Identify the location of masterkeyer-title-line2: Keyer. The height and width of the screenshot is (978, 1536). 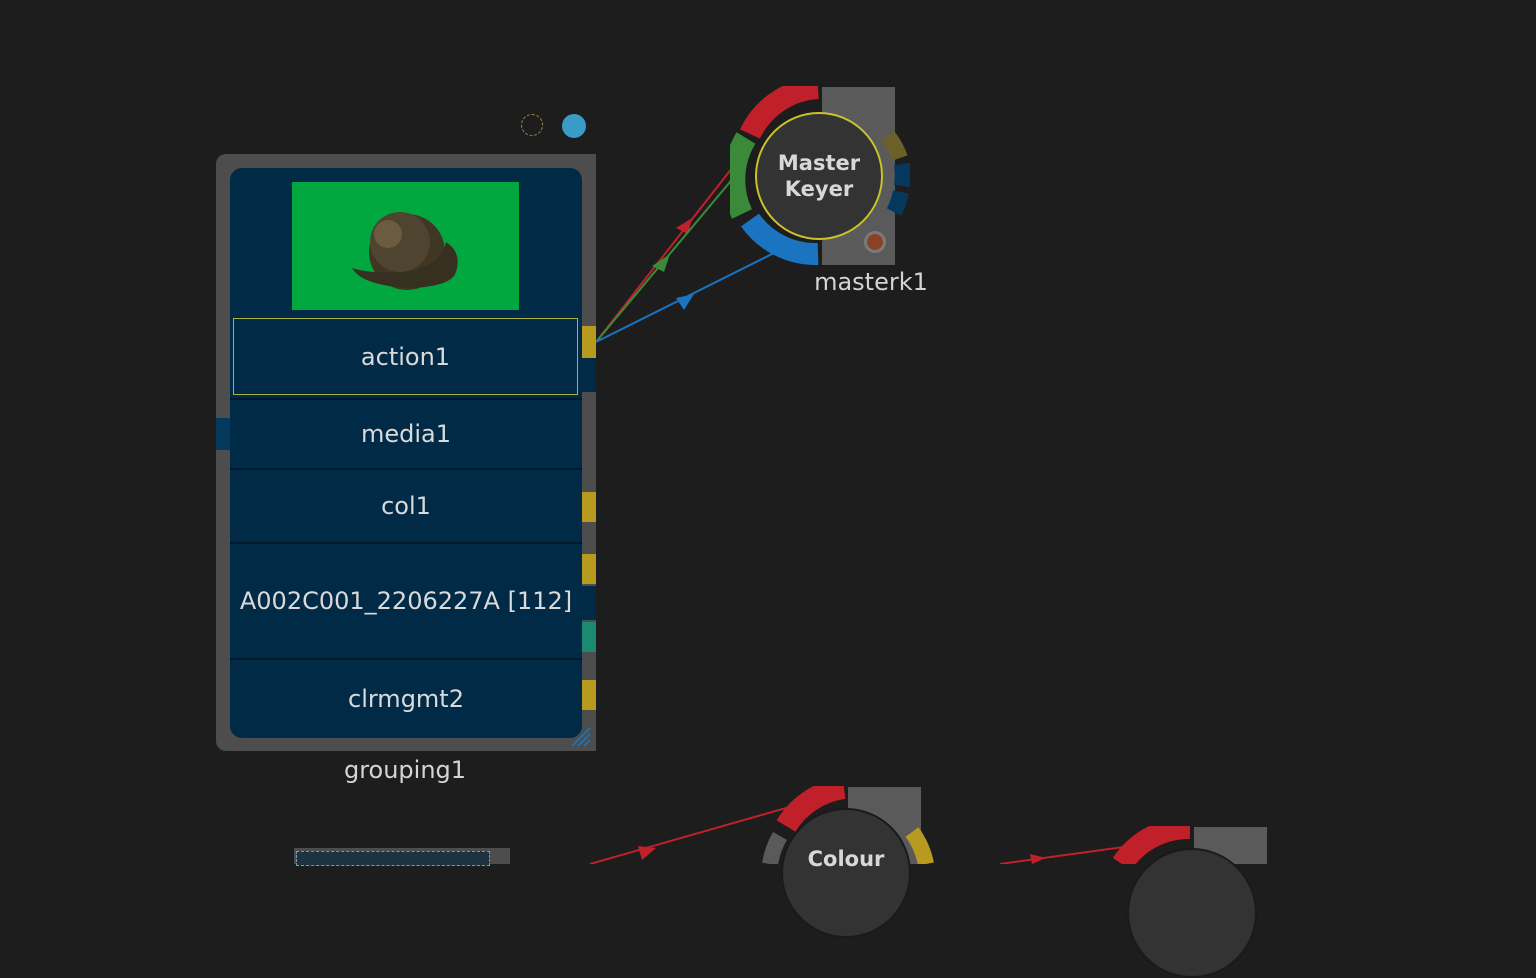
(819, 189).